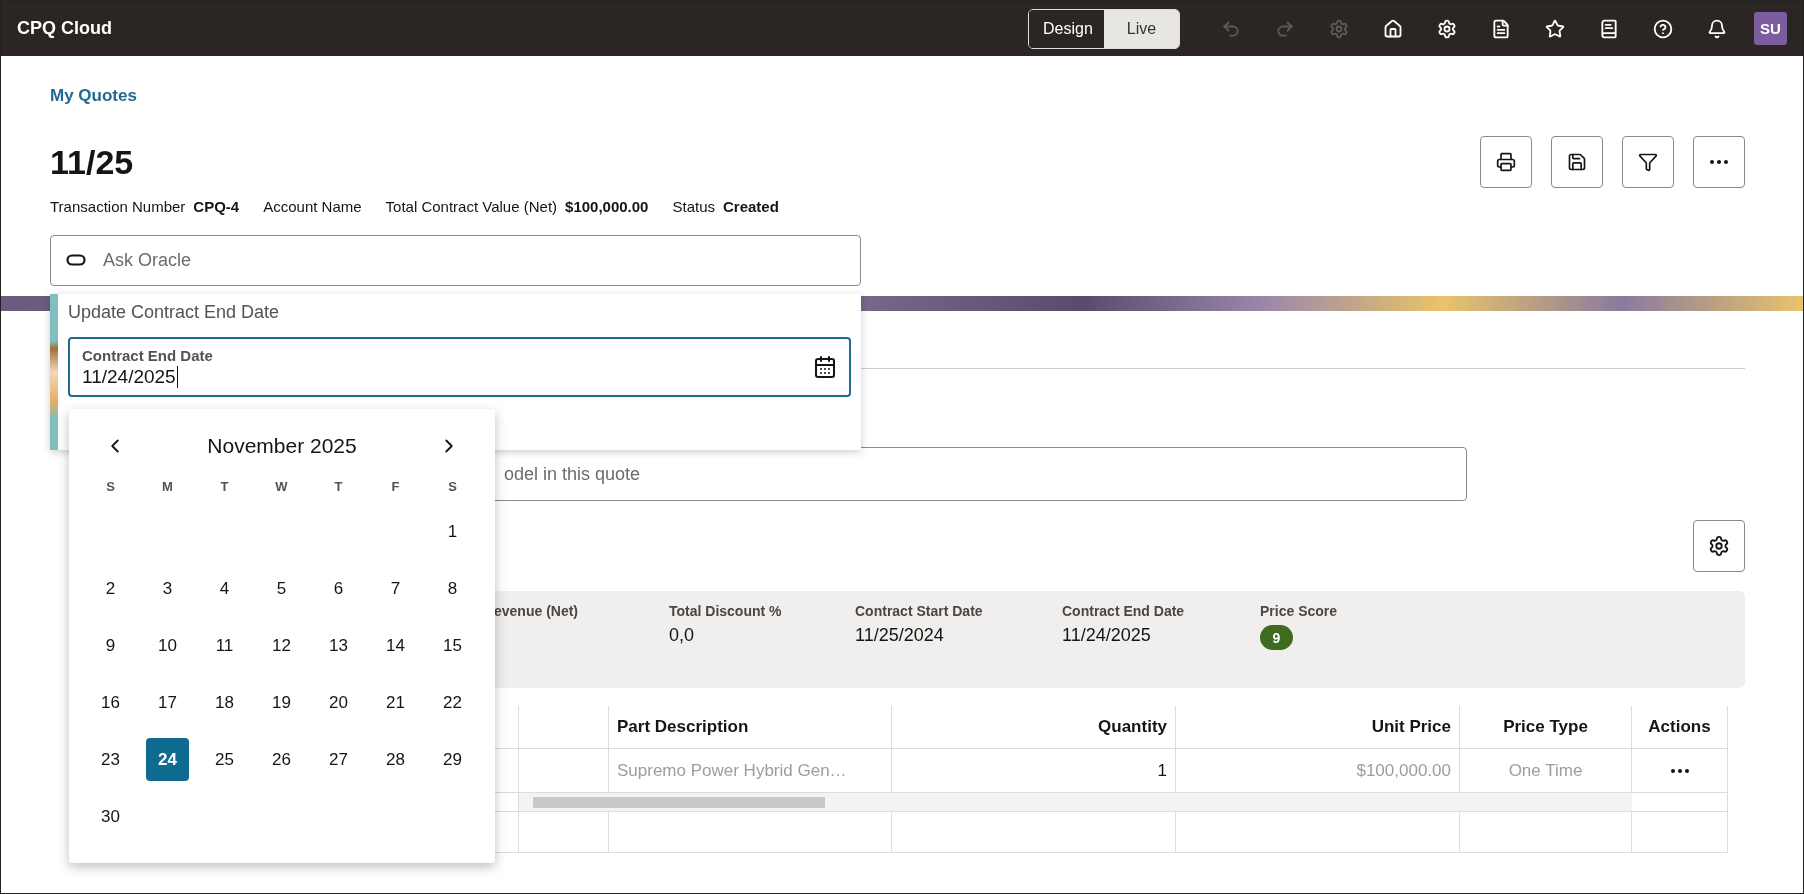 The width and height of the screenshot is (1804, 894). What do you see at coordinates (1609, 28) in the screenshot?
I see `book-icon` at bounding box center [1609, 28].